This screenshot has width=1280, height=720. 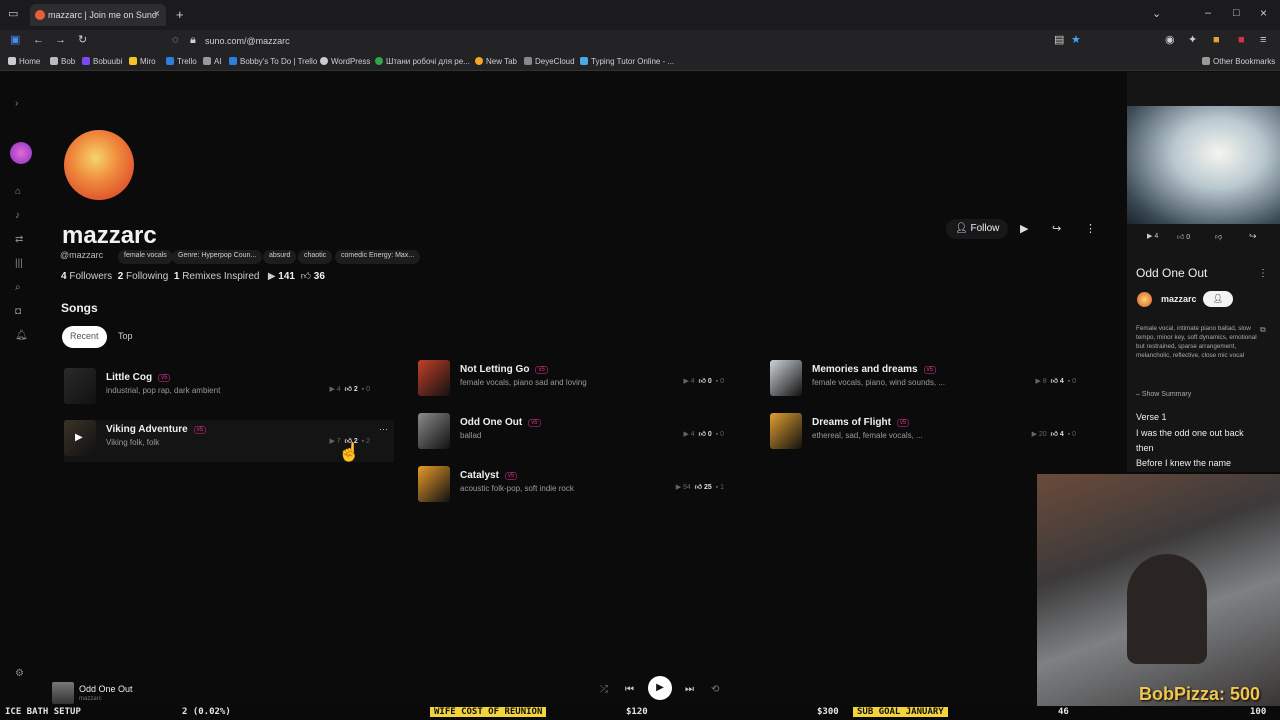 I want to click on song-title: Dreams of Flight v5, so click(x=861, y=422).